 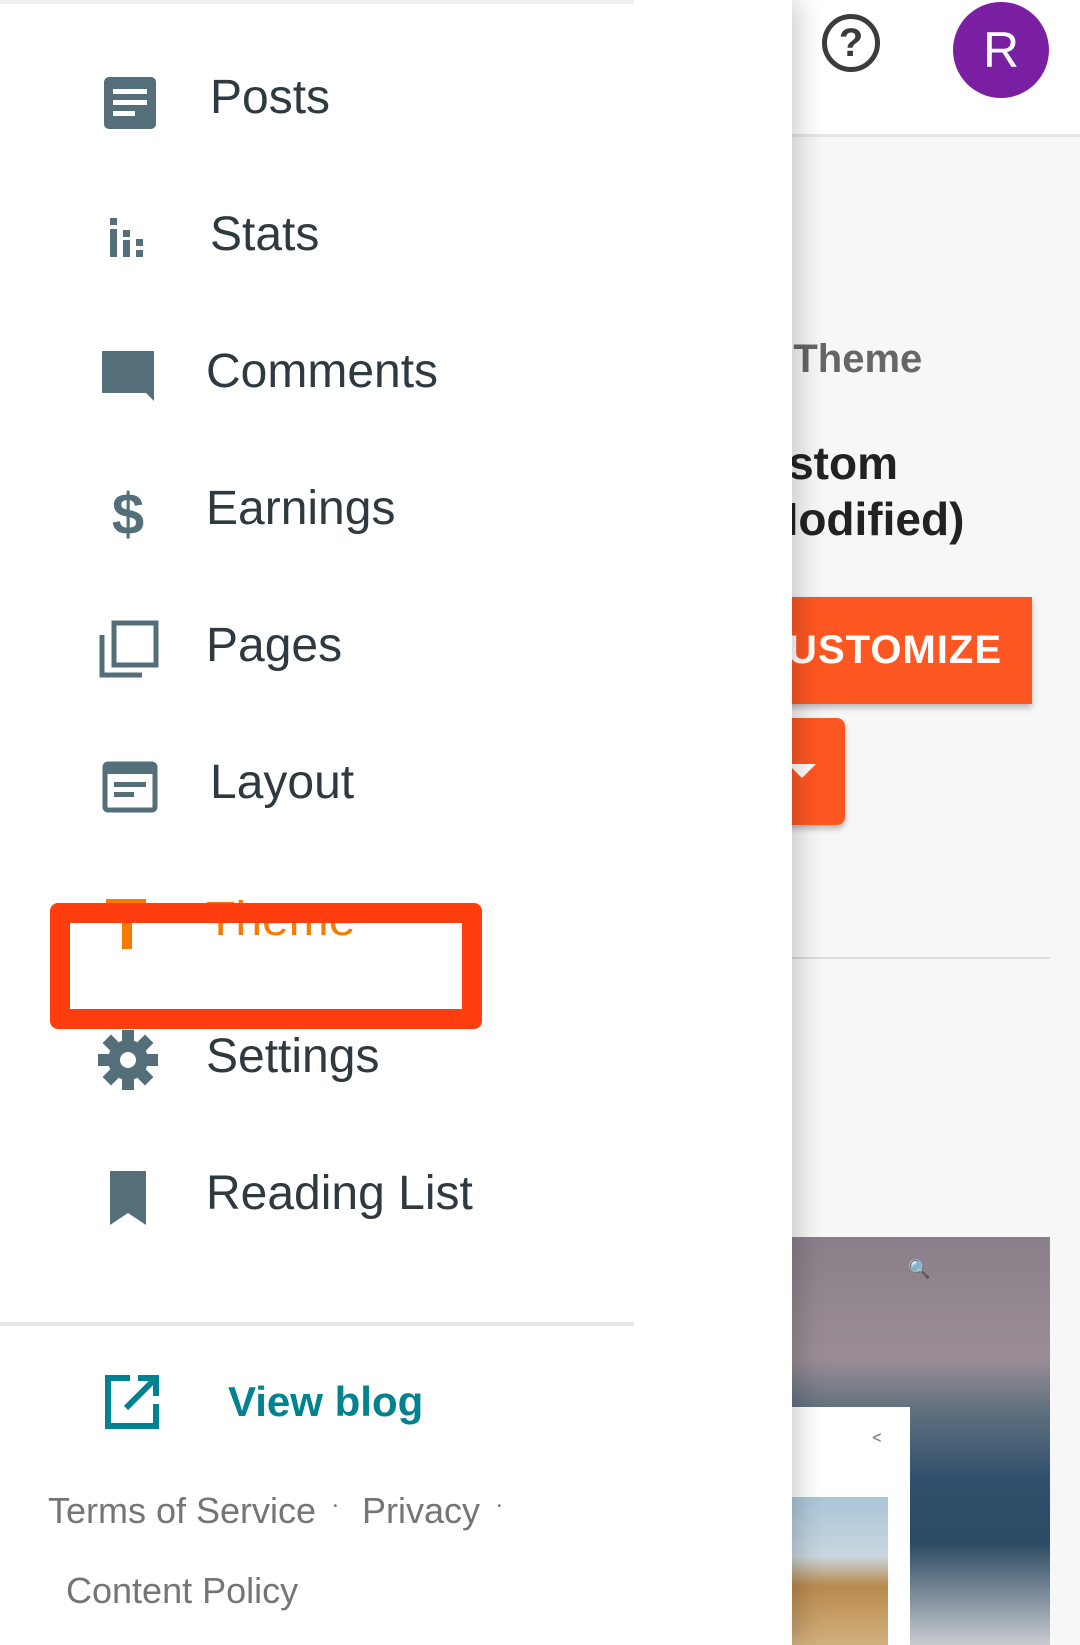 I want to click on view-blog-link: View blog, so click(x=317, y=1412).